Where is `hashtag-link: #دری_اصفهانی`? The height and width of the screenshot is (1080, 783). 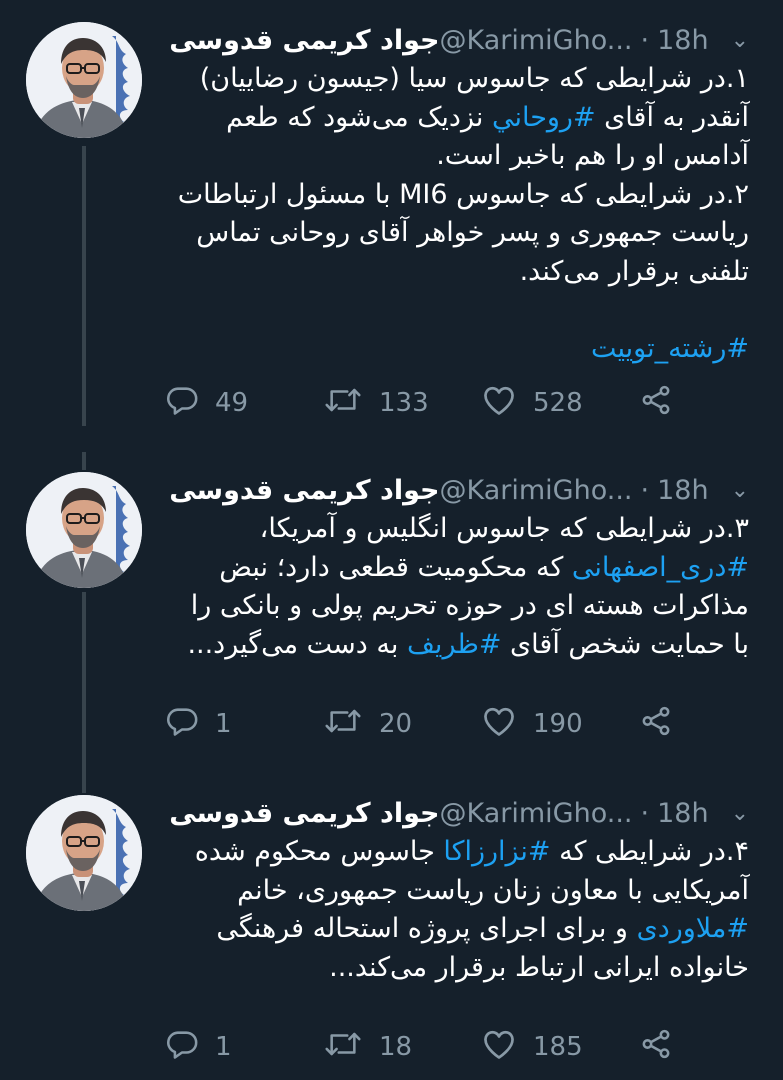
hashtag-link: #دری_اصفهانی is located at coordinates (660, 567).